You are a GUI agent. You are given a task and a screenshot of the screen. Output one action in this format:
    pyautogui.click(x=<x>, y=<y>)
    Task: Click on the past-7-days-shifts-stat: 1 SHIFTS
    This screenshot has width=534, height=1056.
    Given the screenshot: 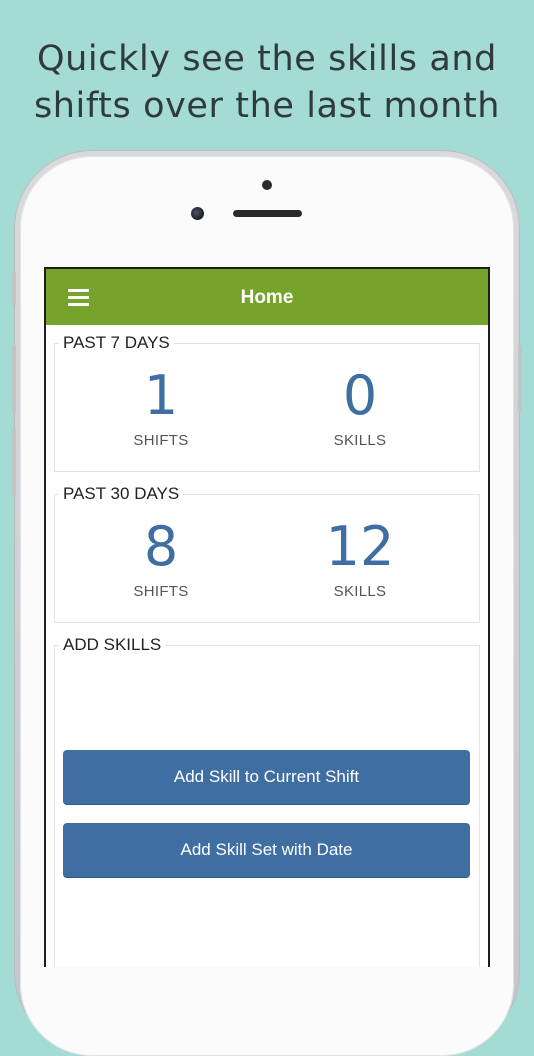 What is the action you would take?
    pyautogui.click(x=161, y=407)
    